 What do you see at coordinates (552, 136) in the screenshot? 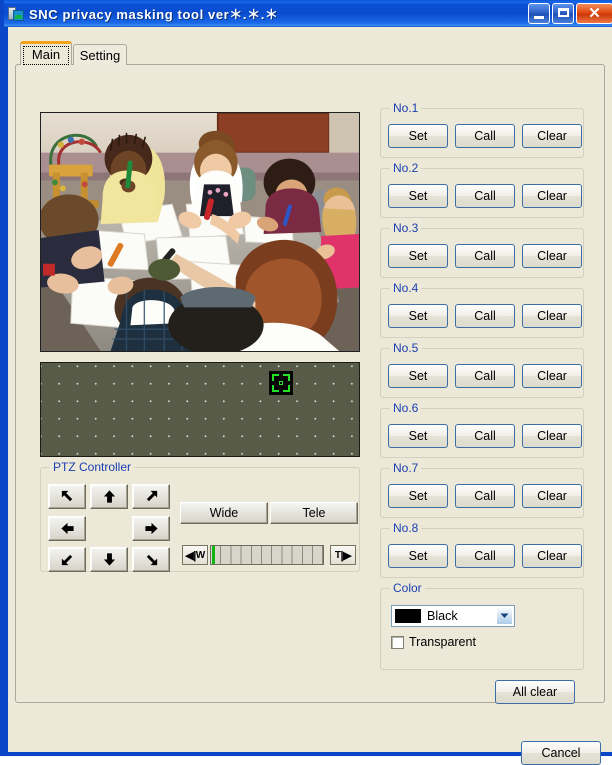
I see `preset-1-clear-button: Clear` at bounding box center [552, 136].